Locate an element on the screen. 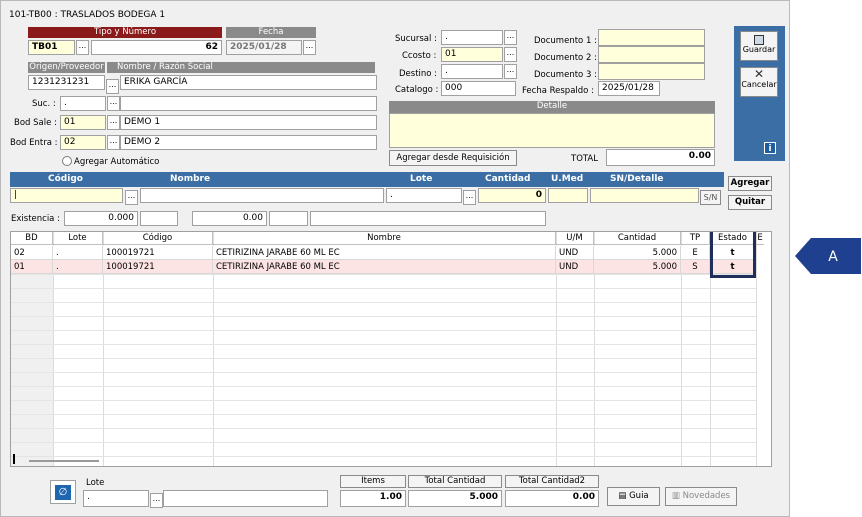 Image resolution: width=862 pixels, height=517 pixels. info-icon: i is located at coordinates (770, 148).